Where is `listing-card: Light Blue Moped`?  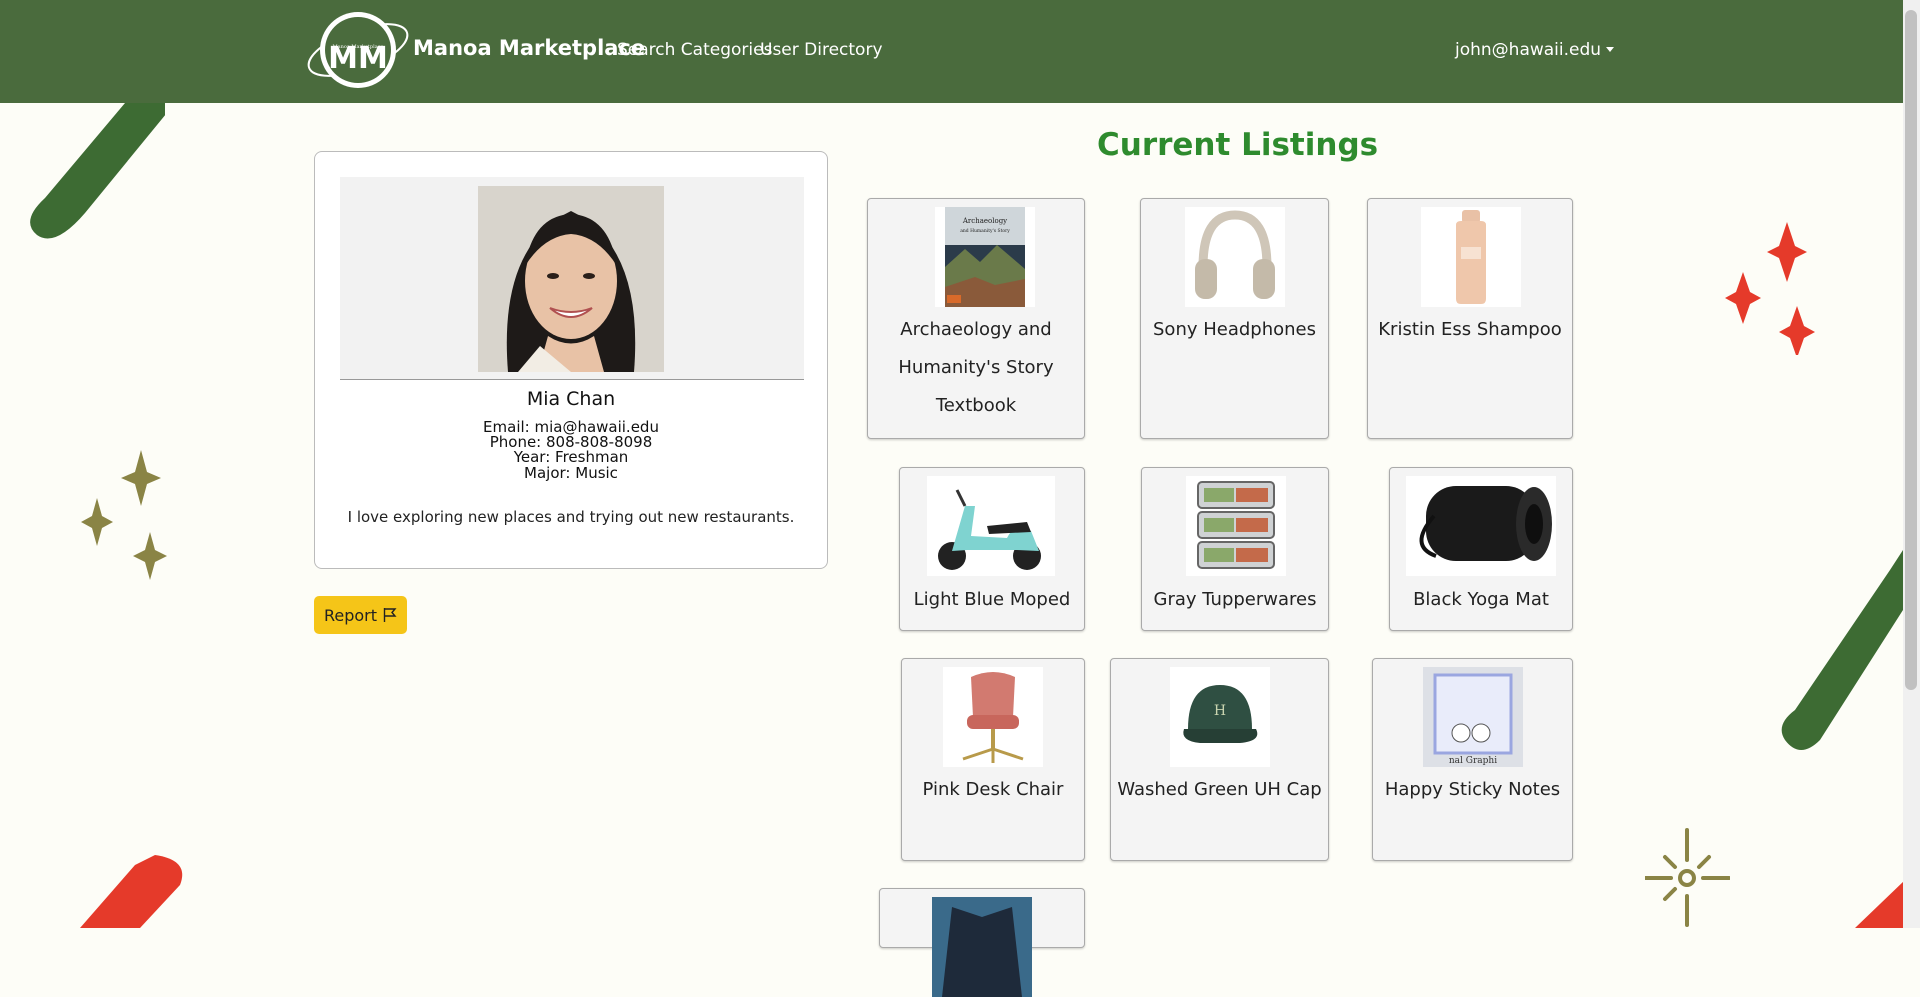
listing-card: Light Blue Moped is located at coordinates (992, 549).